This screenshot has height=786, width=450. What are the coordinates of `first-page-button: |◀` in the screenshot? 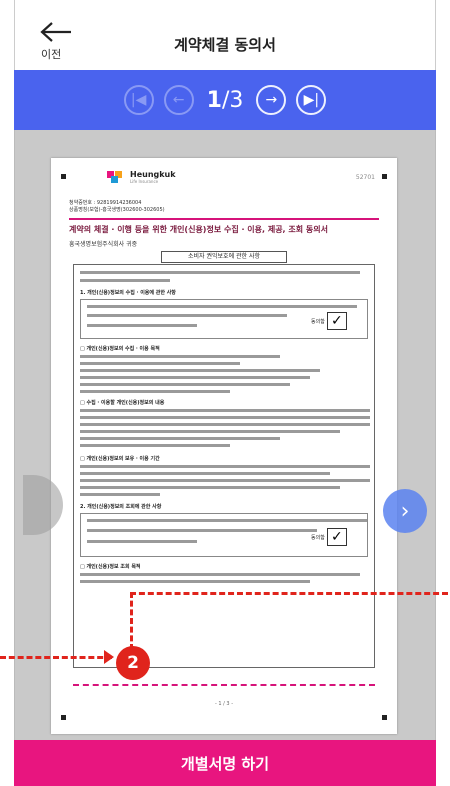 It's located at (138, 100).